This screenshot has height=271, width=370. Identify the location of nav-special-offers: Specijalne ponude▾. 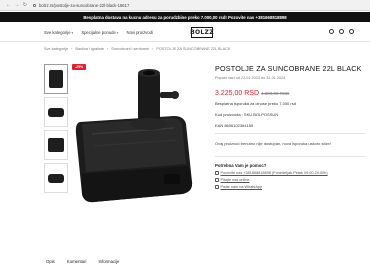
(99, 32).